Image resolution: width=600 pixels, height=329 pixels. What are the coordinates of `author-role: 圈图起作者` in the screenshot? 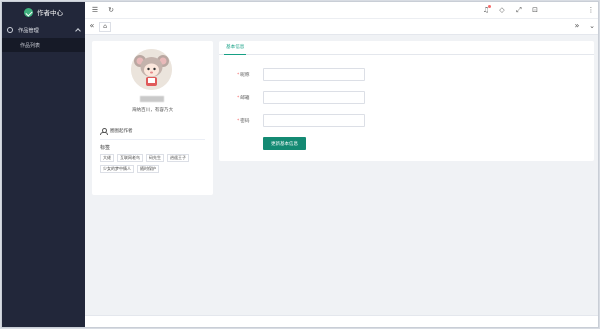 It's located at (116, 131).